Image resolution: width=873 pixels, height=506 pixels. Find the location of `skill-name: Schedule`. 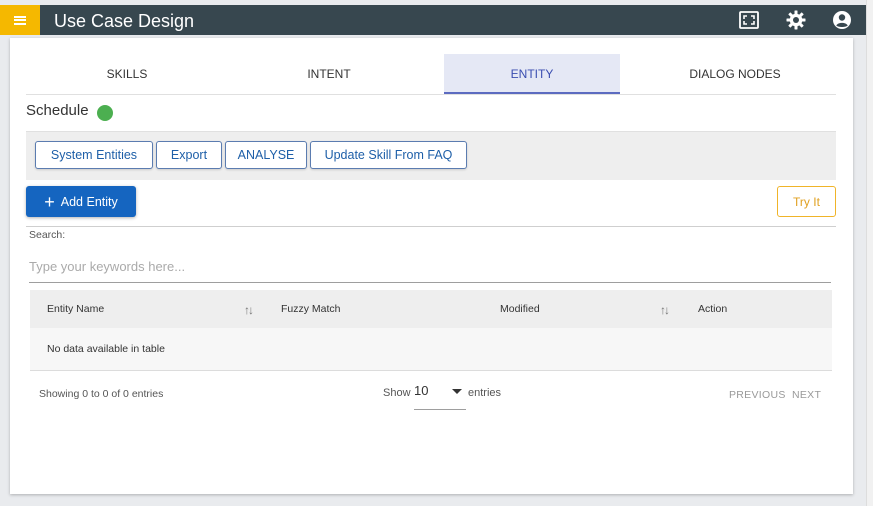

skill-name: Schedule is located at coordinates (57, 110).